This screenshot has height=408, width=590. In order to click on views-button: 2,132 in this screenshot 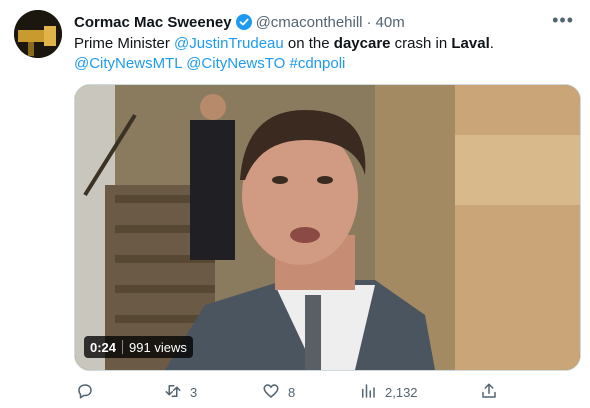, I will do `click(388, 392)`.